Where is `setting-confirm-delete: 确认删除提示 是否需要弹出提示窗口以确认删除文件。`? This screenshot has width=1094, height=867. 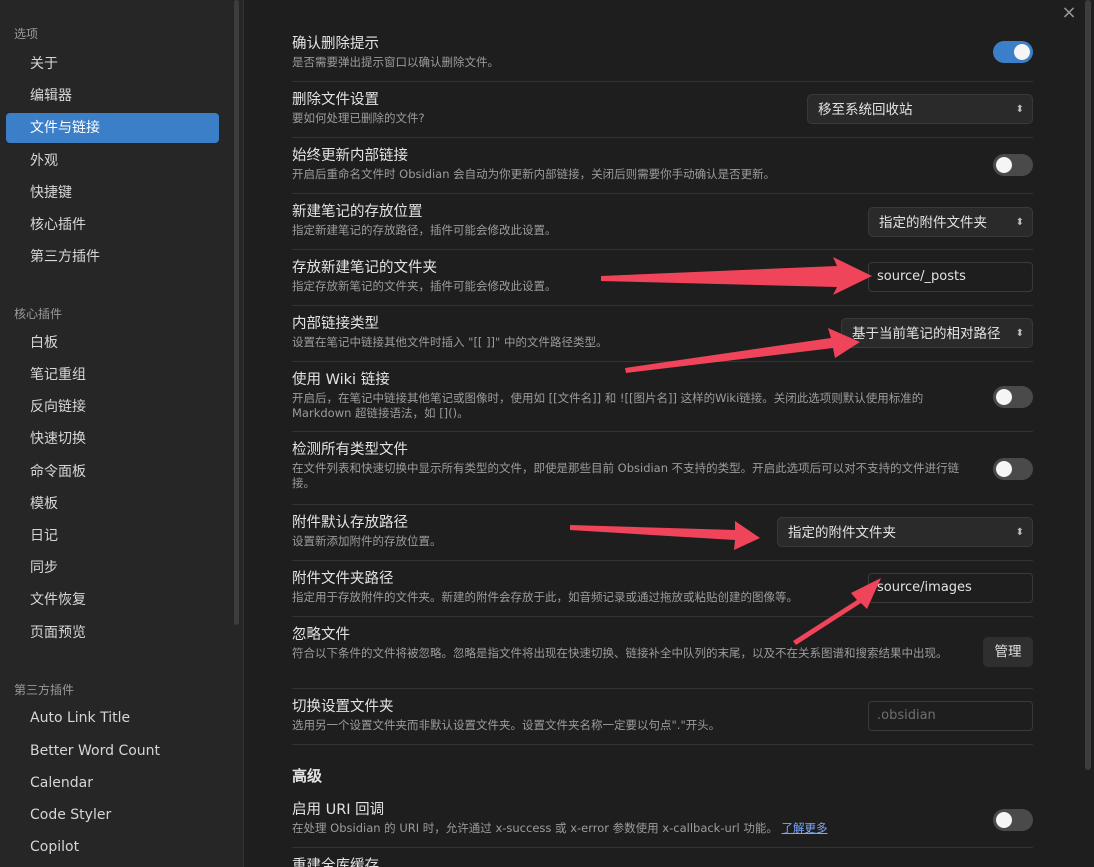
setting-confirm-delete: 确认删除提示 是否需要弹出提示窗口以确认删除文件。 is located at coordinates (662, 54).